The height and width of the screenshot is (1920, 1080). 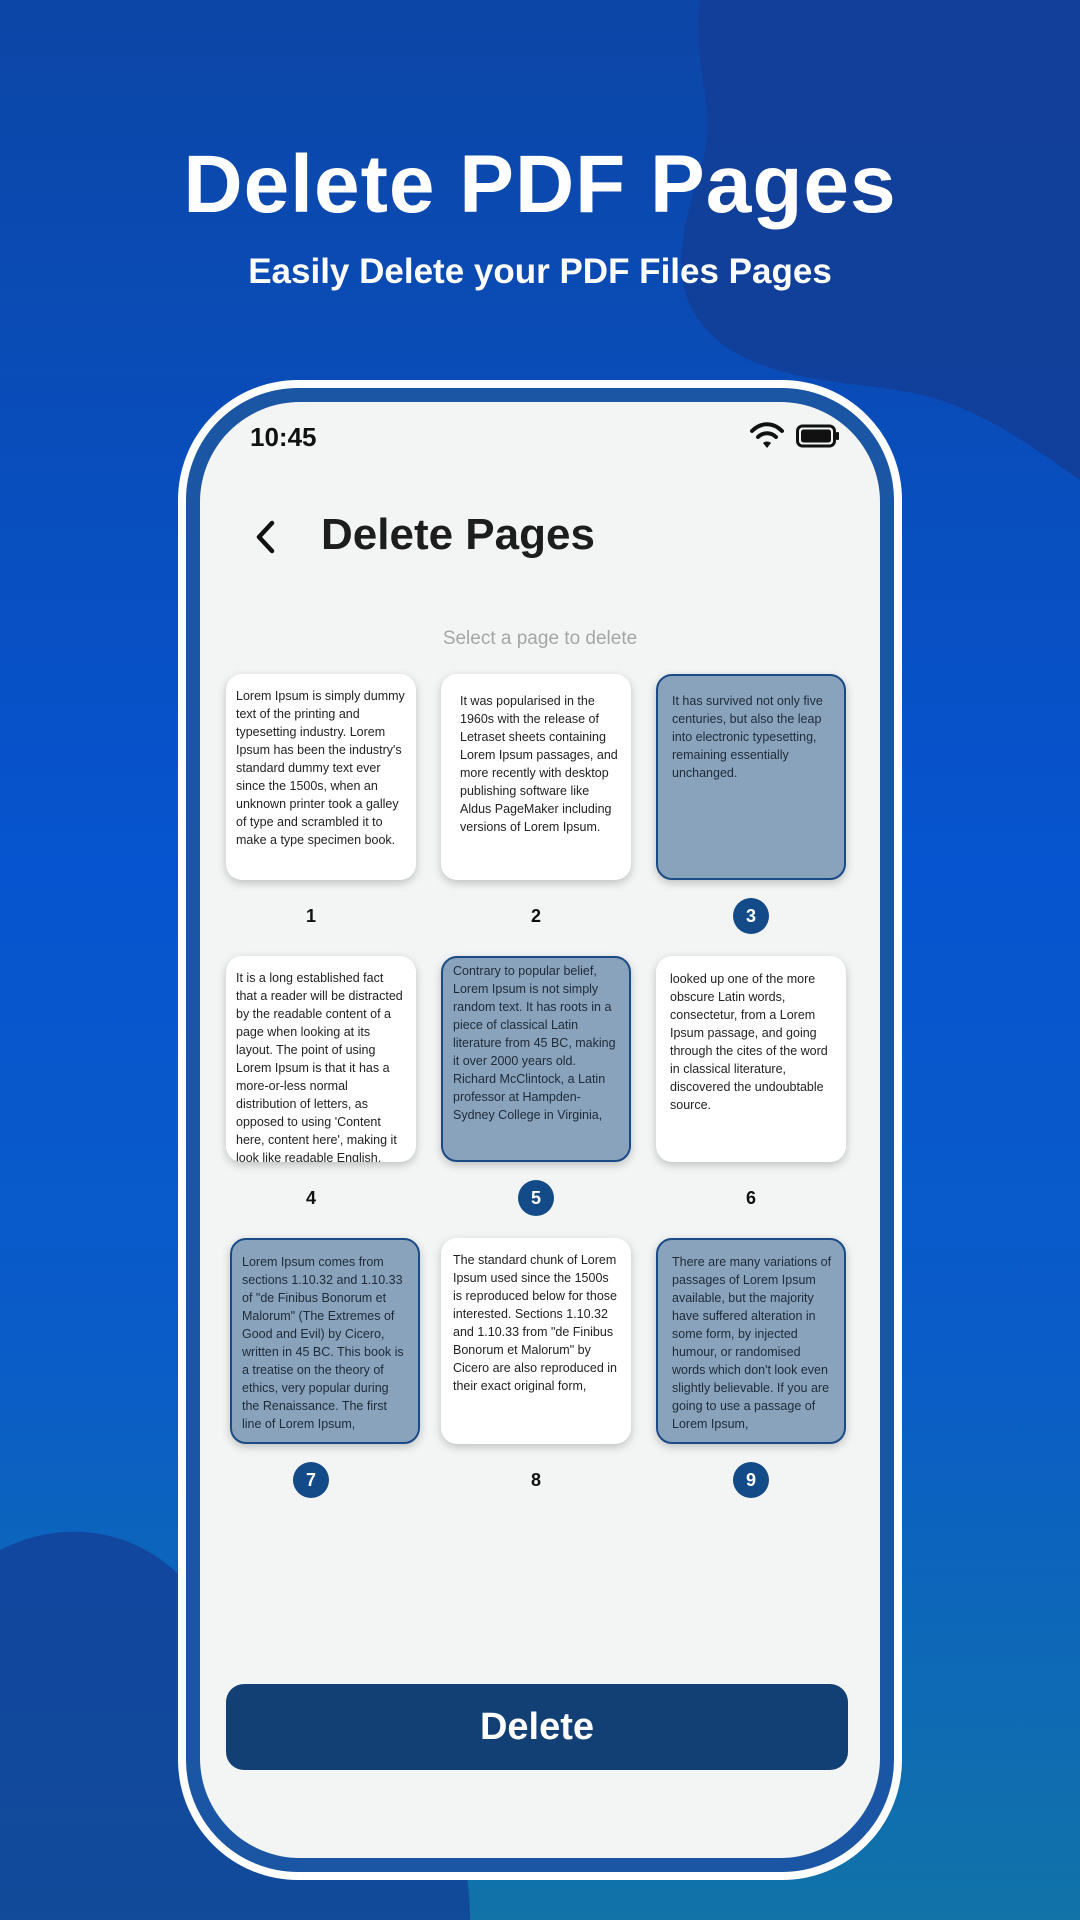 I want to click on page-number-9: 9, so click(x=751, y=1480).